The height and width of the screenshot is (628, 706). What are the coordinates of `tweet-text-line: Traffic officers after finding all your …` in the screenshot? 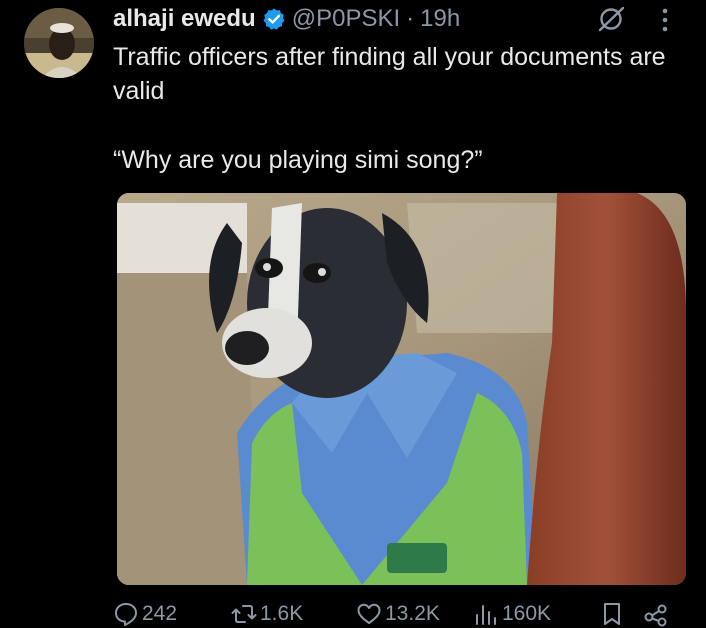 It's located at (389, 74).